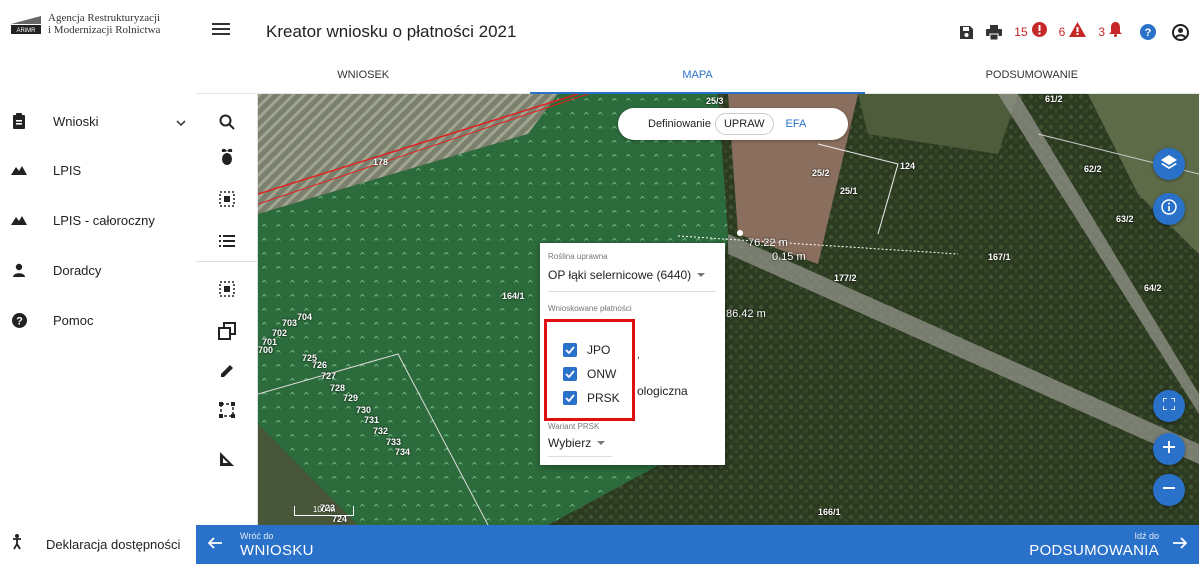  Describe the element at coordinates (351, 398) in the screenshot. I see `parcel-label: 729` at that location.